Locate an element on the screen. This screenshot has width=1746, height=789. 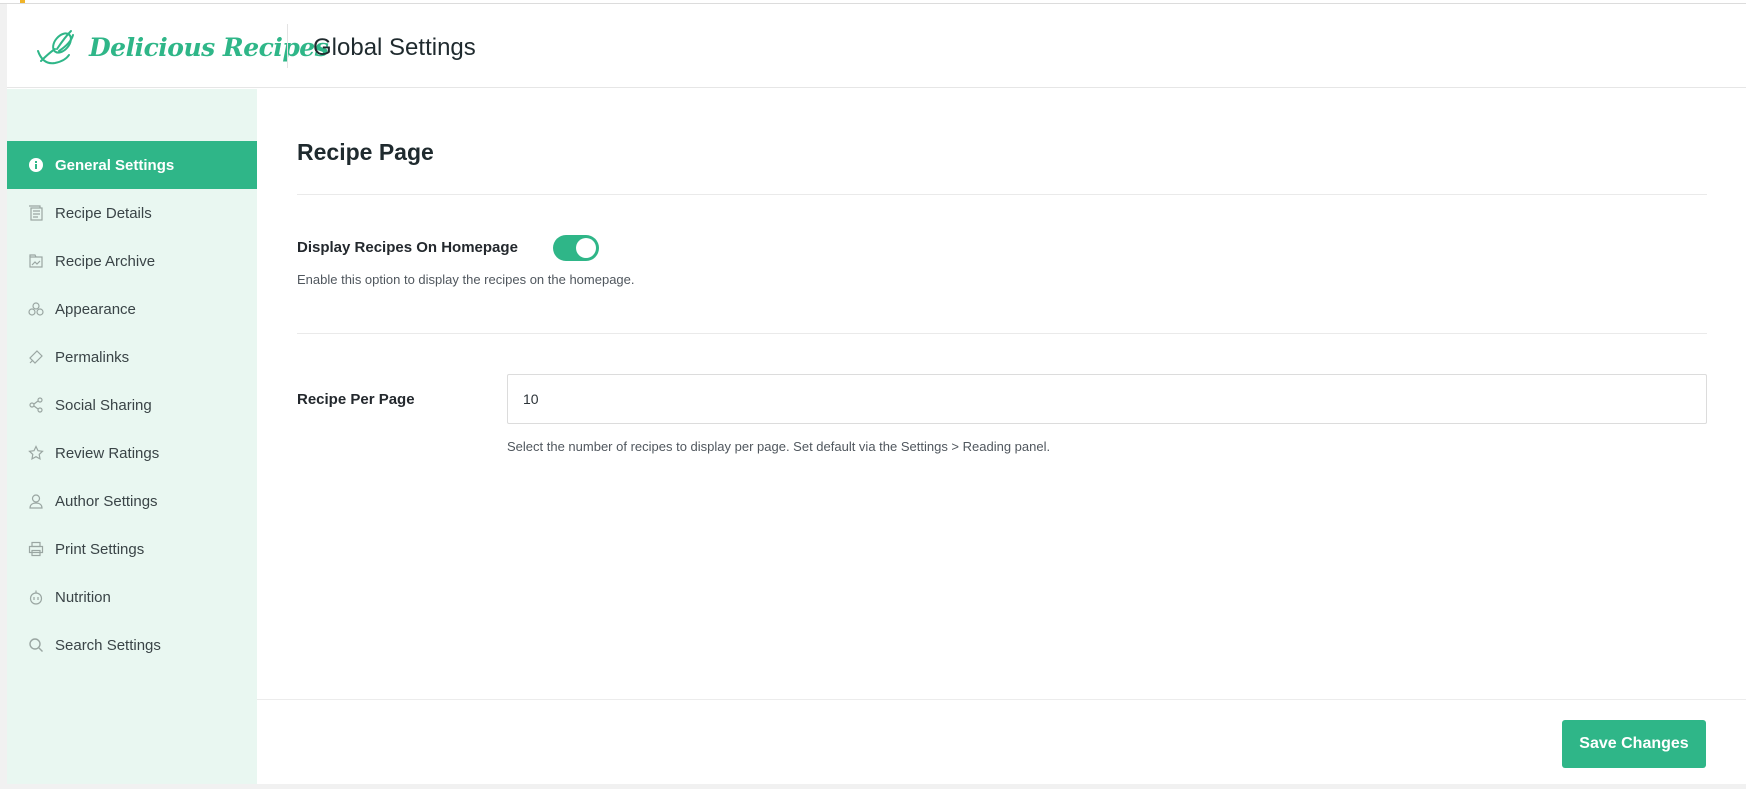
sidebar-item-search-settings: Search Settings is located at coordinates (132, 645).